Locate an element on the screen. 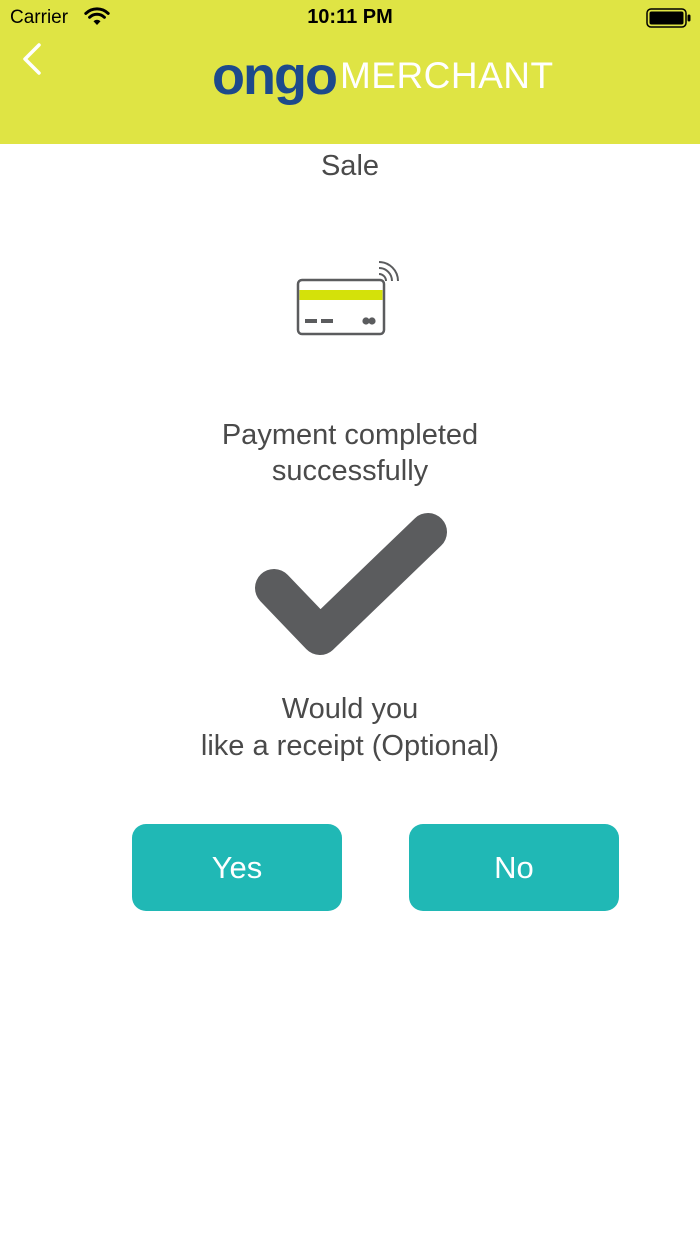  no-button-label: No is located at coordinates (514, 867).